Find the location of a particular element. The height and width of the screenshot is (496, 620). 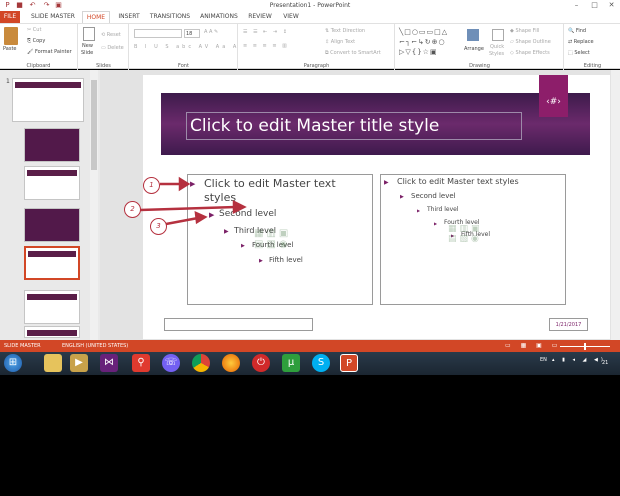

media-player-icon: ▶ is located at coordinates (79, 363).